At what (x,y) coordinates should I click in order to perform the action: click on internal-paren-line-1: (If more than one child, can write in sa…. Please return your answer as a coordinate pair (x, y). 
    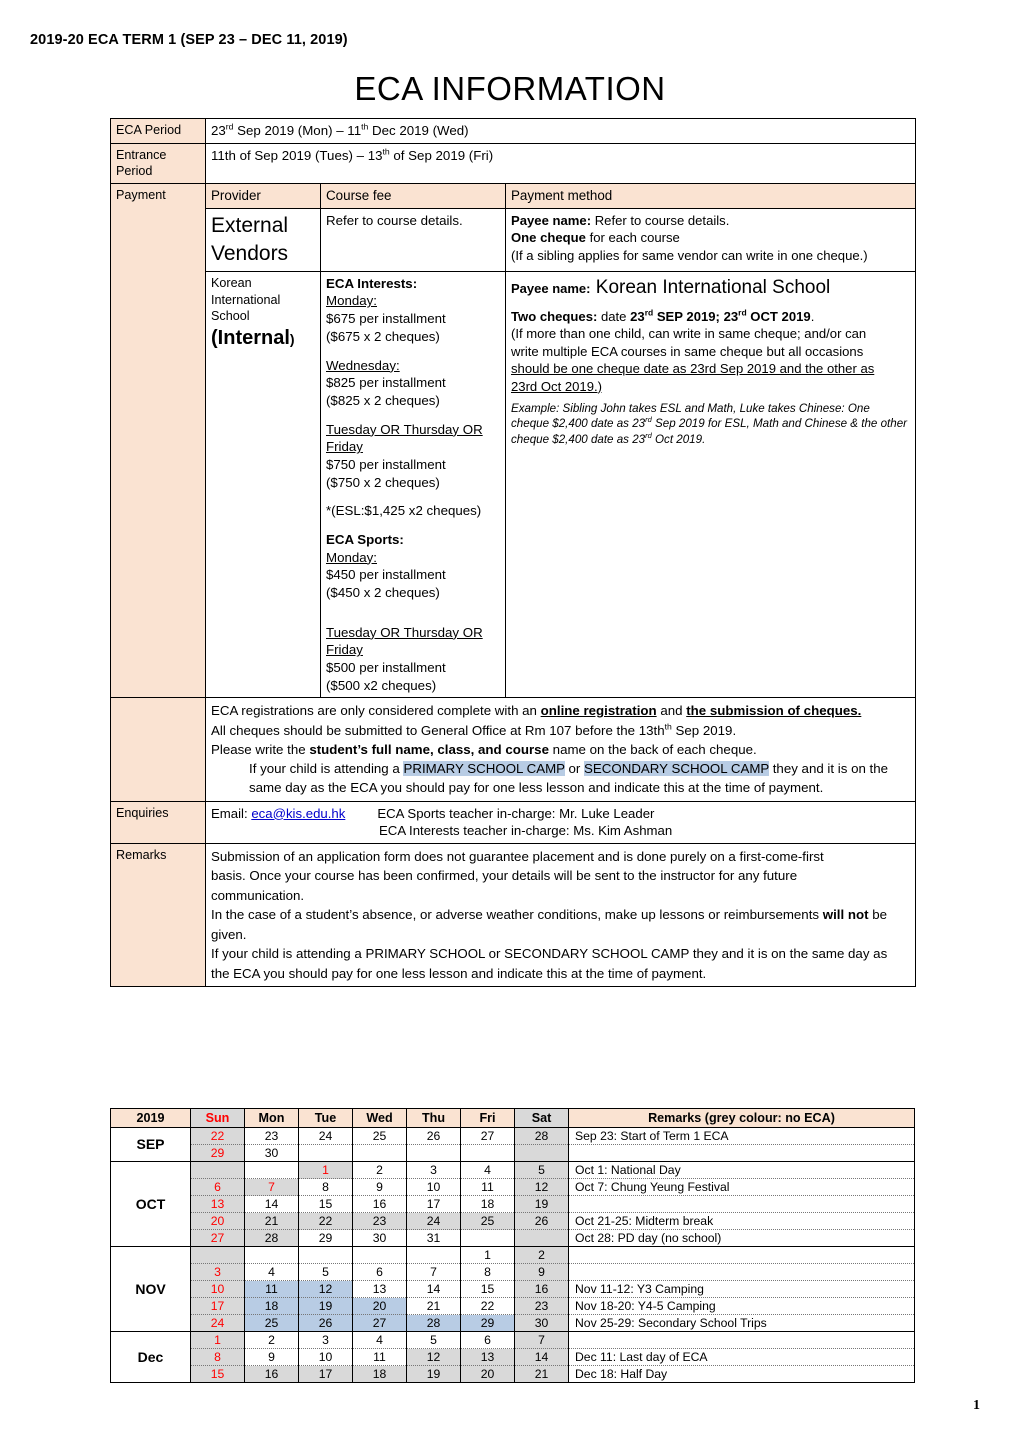
    Looking at the image, I should click on (689, 334).